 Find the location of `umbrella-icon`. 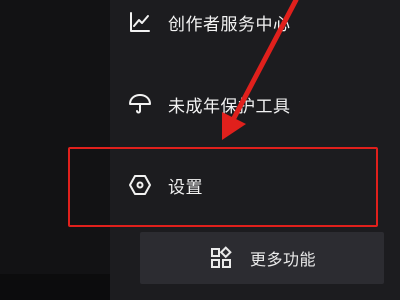

umbrella-icon is located at coordinates (140, 104).